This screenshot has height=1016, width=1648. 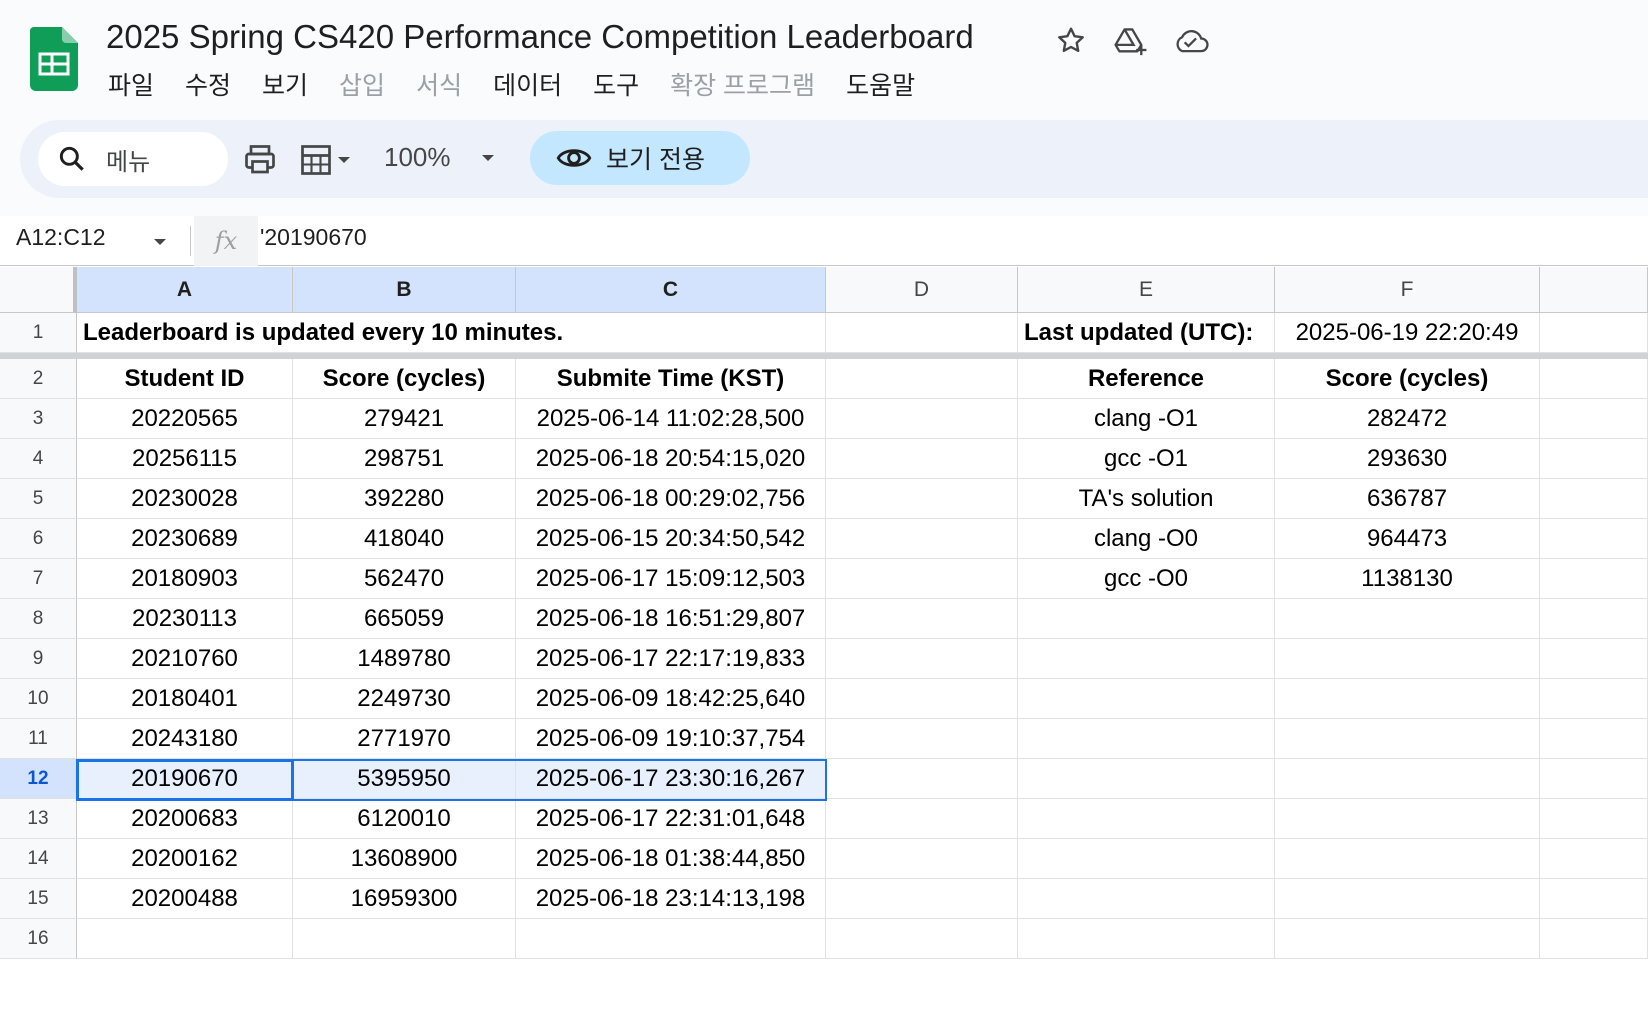 What do you see at coordinates (404, 579) in the screenshot?
I see `score-cell: 562470` at bounding box center [404, 579].